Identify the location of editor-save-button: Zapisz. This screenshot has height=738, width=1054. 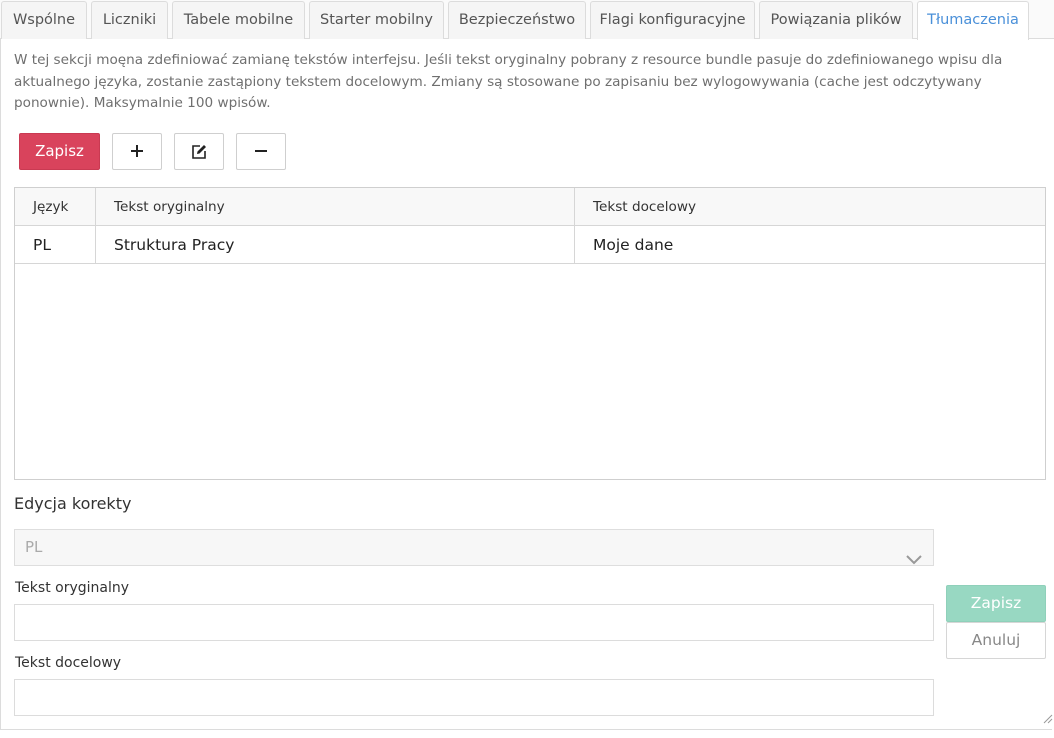
(996, 603).